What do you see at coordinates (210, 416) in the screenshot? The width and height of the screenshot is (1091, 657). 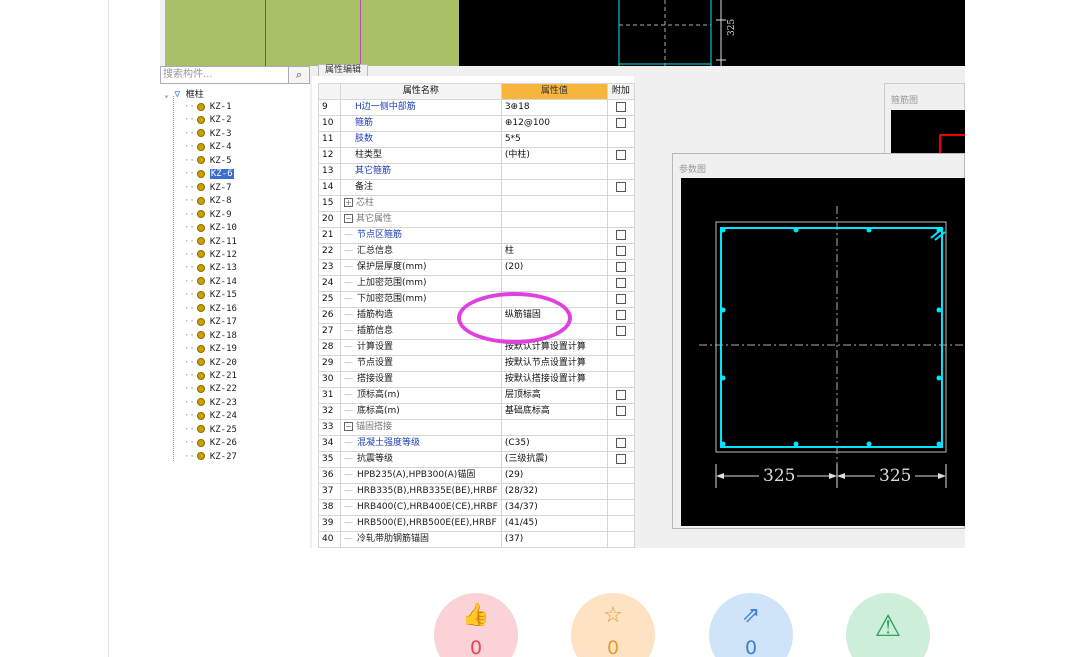 I see `tree-item: ·· KZ-24` at bounding box center [210, 416].